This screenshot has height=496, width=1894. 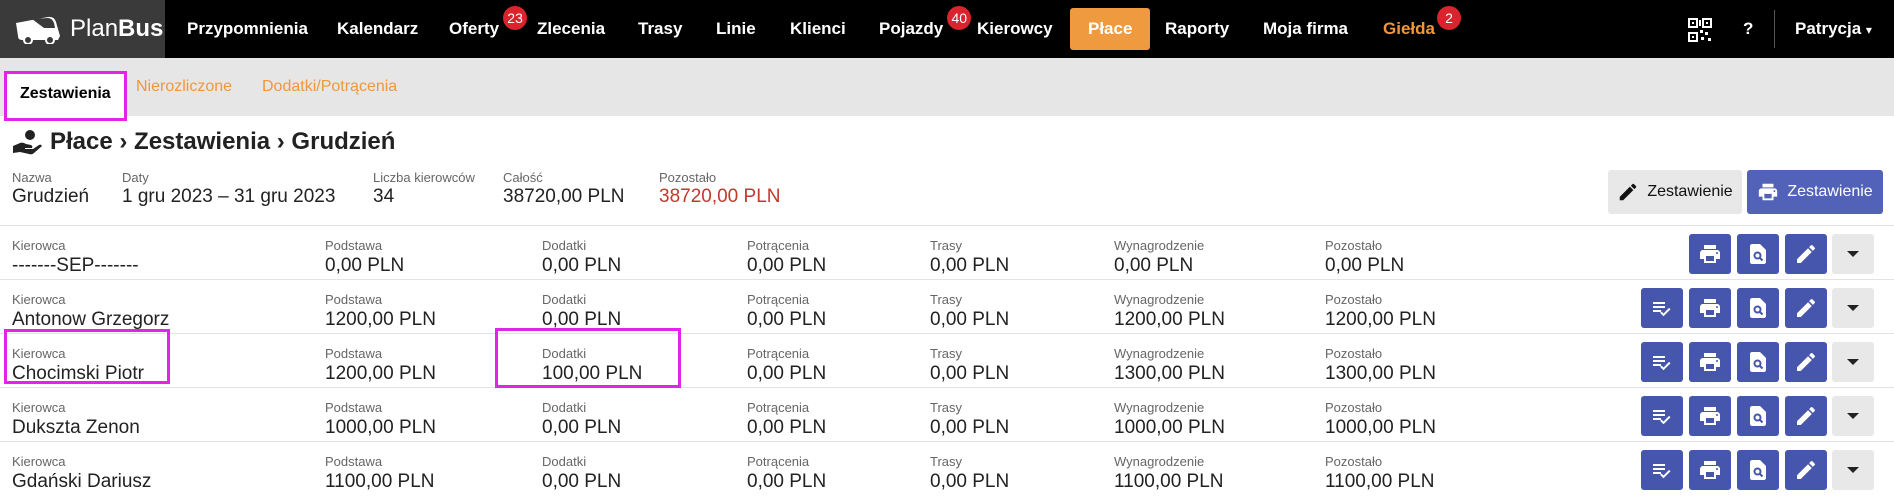 I want to click on summary-drivers-label: Liczba kierowców, so click(x=424, y=177).